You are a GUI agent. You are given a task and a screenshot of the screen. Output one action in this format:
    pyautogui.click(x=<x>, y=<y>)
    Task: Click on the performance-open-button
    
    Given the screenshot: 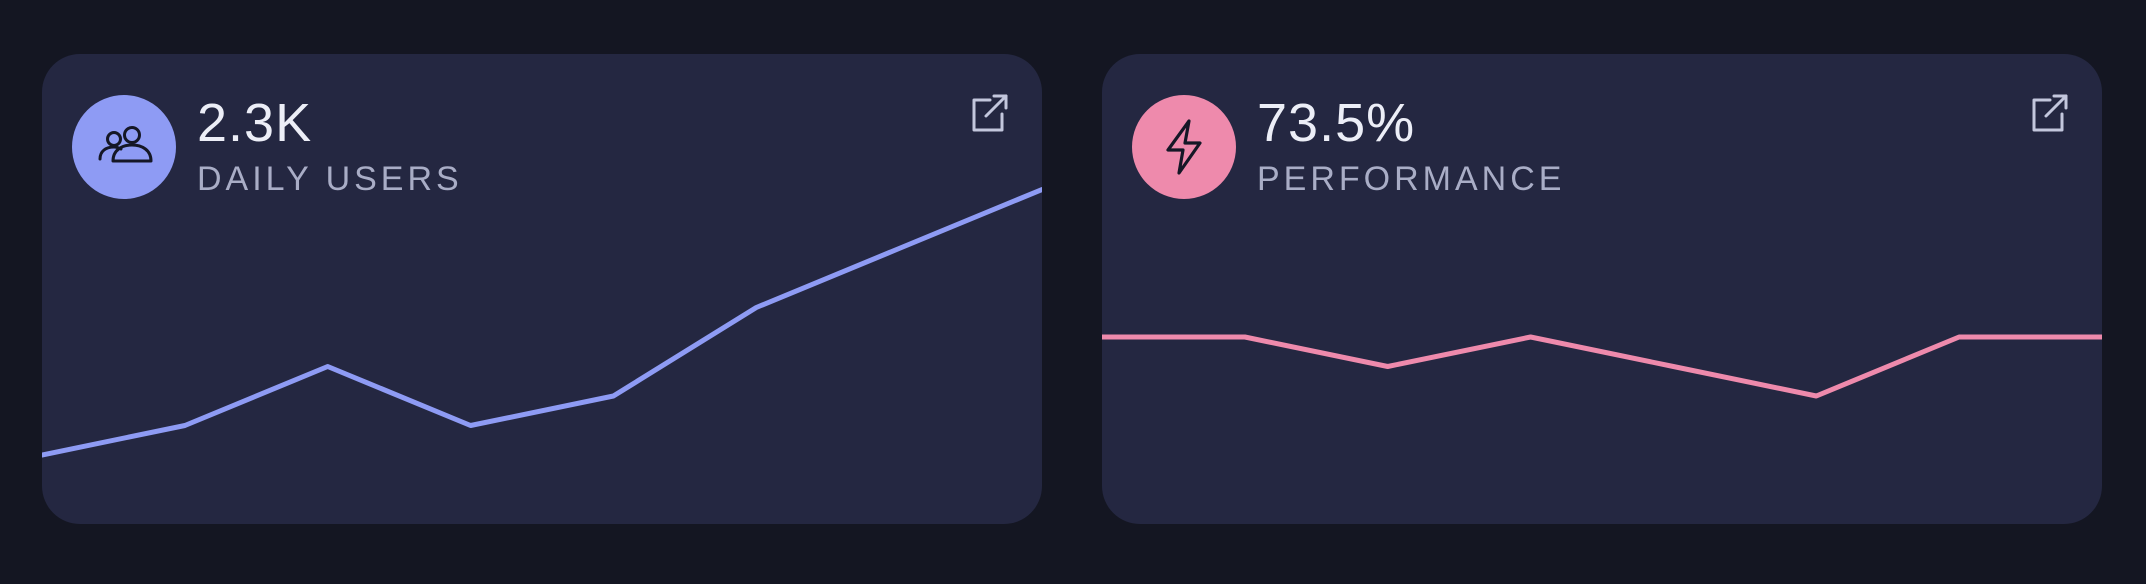 What is the action you would take?
    pyautogui.click(x=2048, y=114)
    